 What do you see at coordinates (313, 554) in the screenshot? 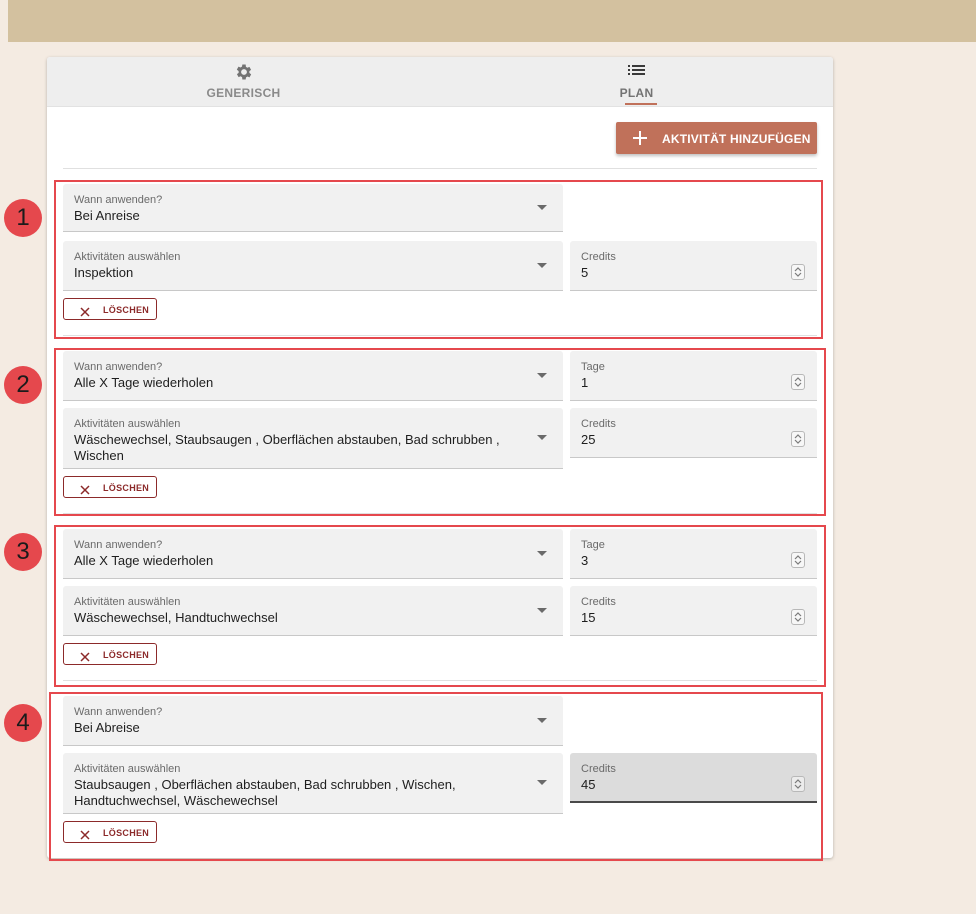
I see `when-select-3: Wann anwenden? Alle X Tage wiederholen` at bounding box center [313, 554].